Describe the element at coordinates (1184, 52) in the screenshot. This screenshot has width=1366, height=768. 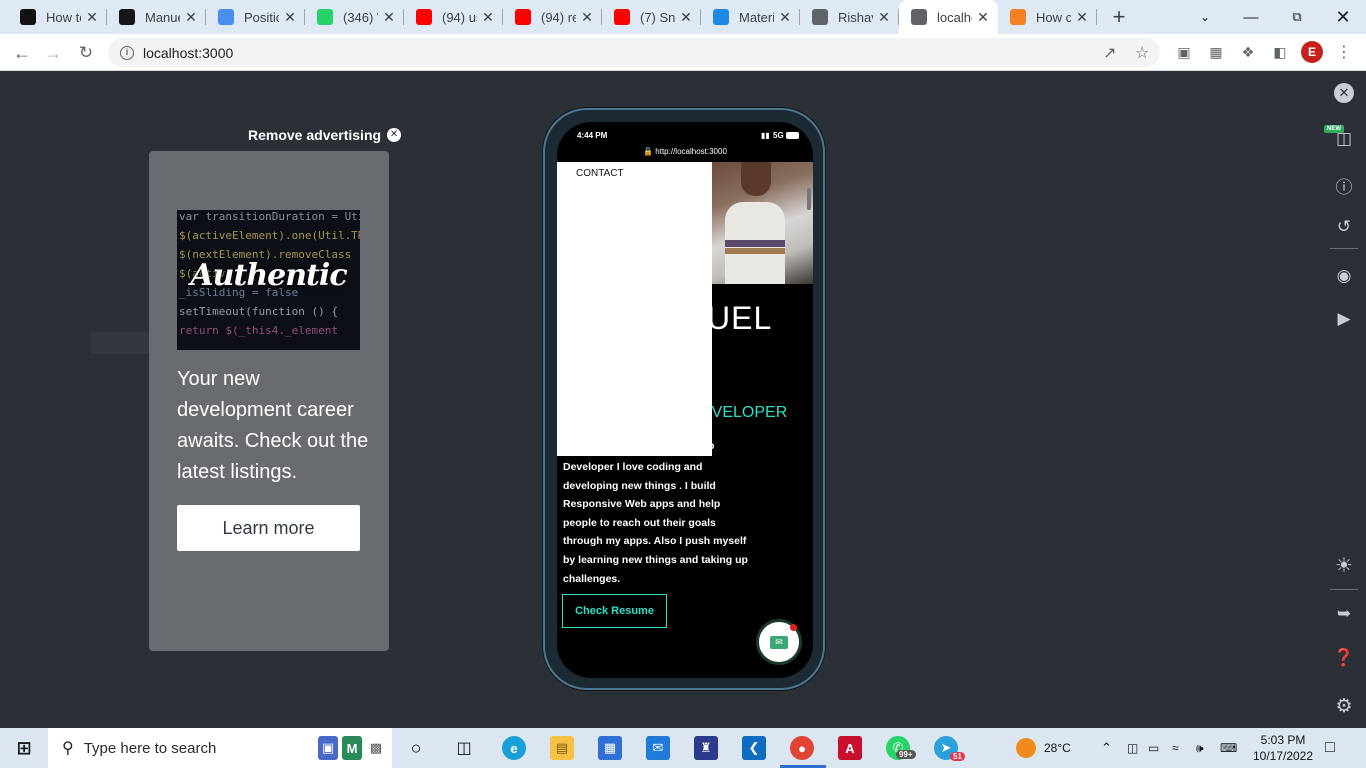
I see `extension-icon-1: ▣` at that location.